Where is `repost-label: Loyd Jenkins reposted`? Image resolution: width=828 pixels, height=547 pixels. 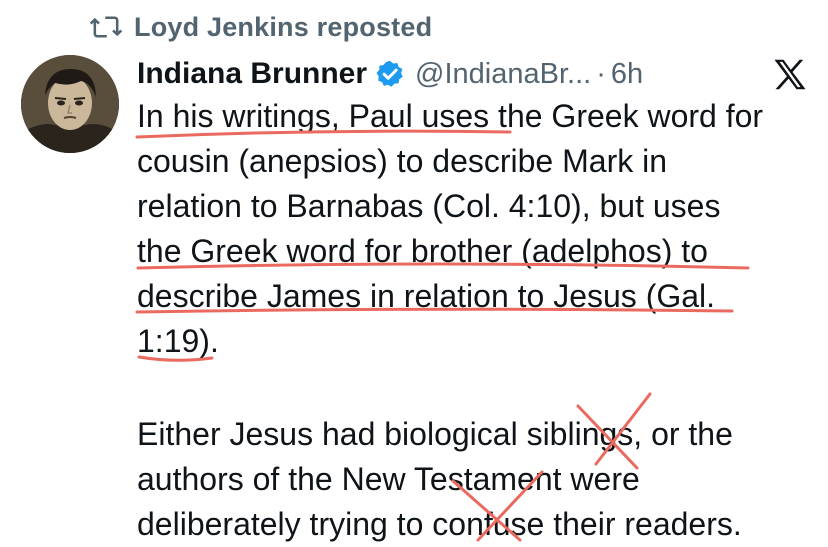 repost-label: Loyd Jenkins reposted is located at coordinates (283, 27).